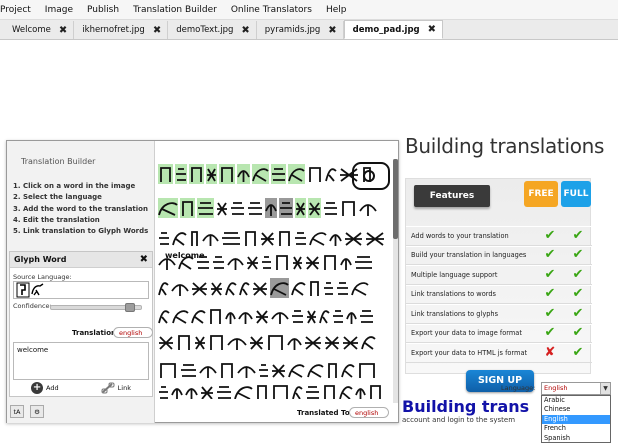  Describe the element at coordinates (393, 29) in the screenshot. I see `tab-demo-pad: demo_pad.jpg ✖` at that location.